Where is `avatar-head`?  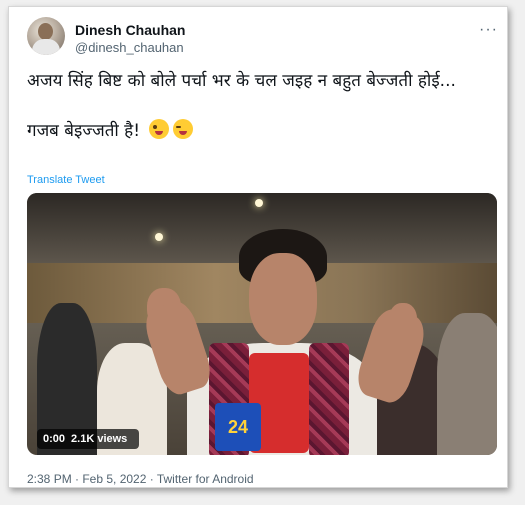
avatar-head is located at coordinates (45, 31).